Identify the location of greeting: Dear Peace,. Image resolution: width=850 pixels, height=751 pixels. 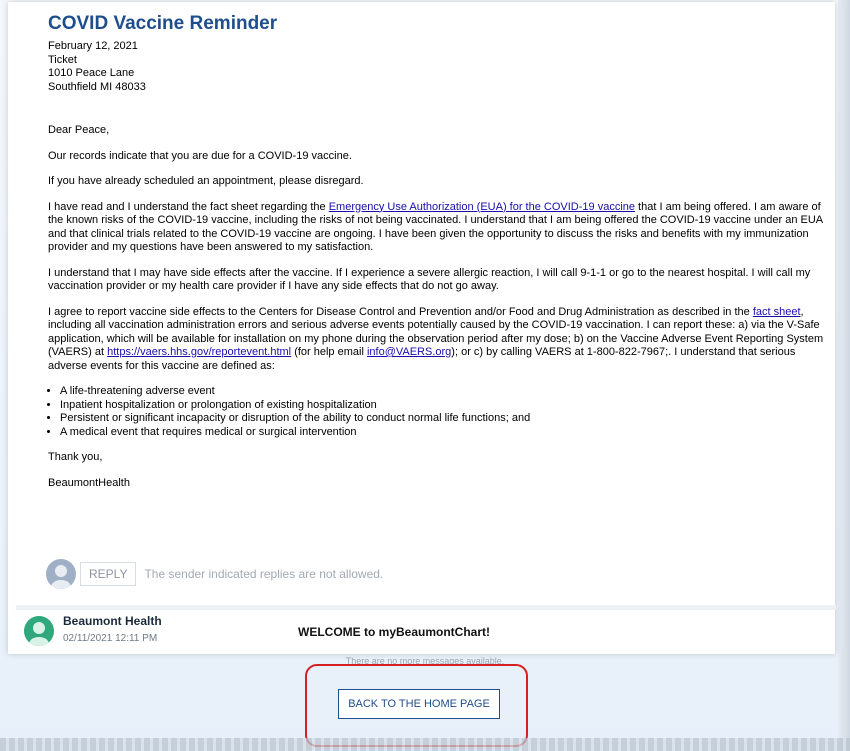
(79, 130).